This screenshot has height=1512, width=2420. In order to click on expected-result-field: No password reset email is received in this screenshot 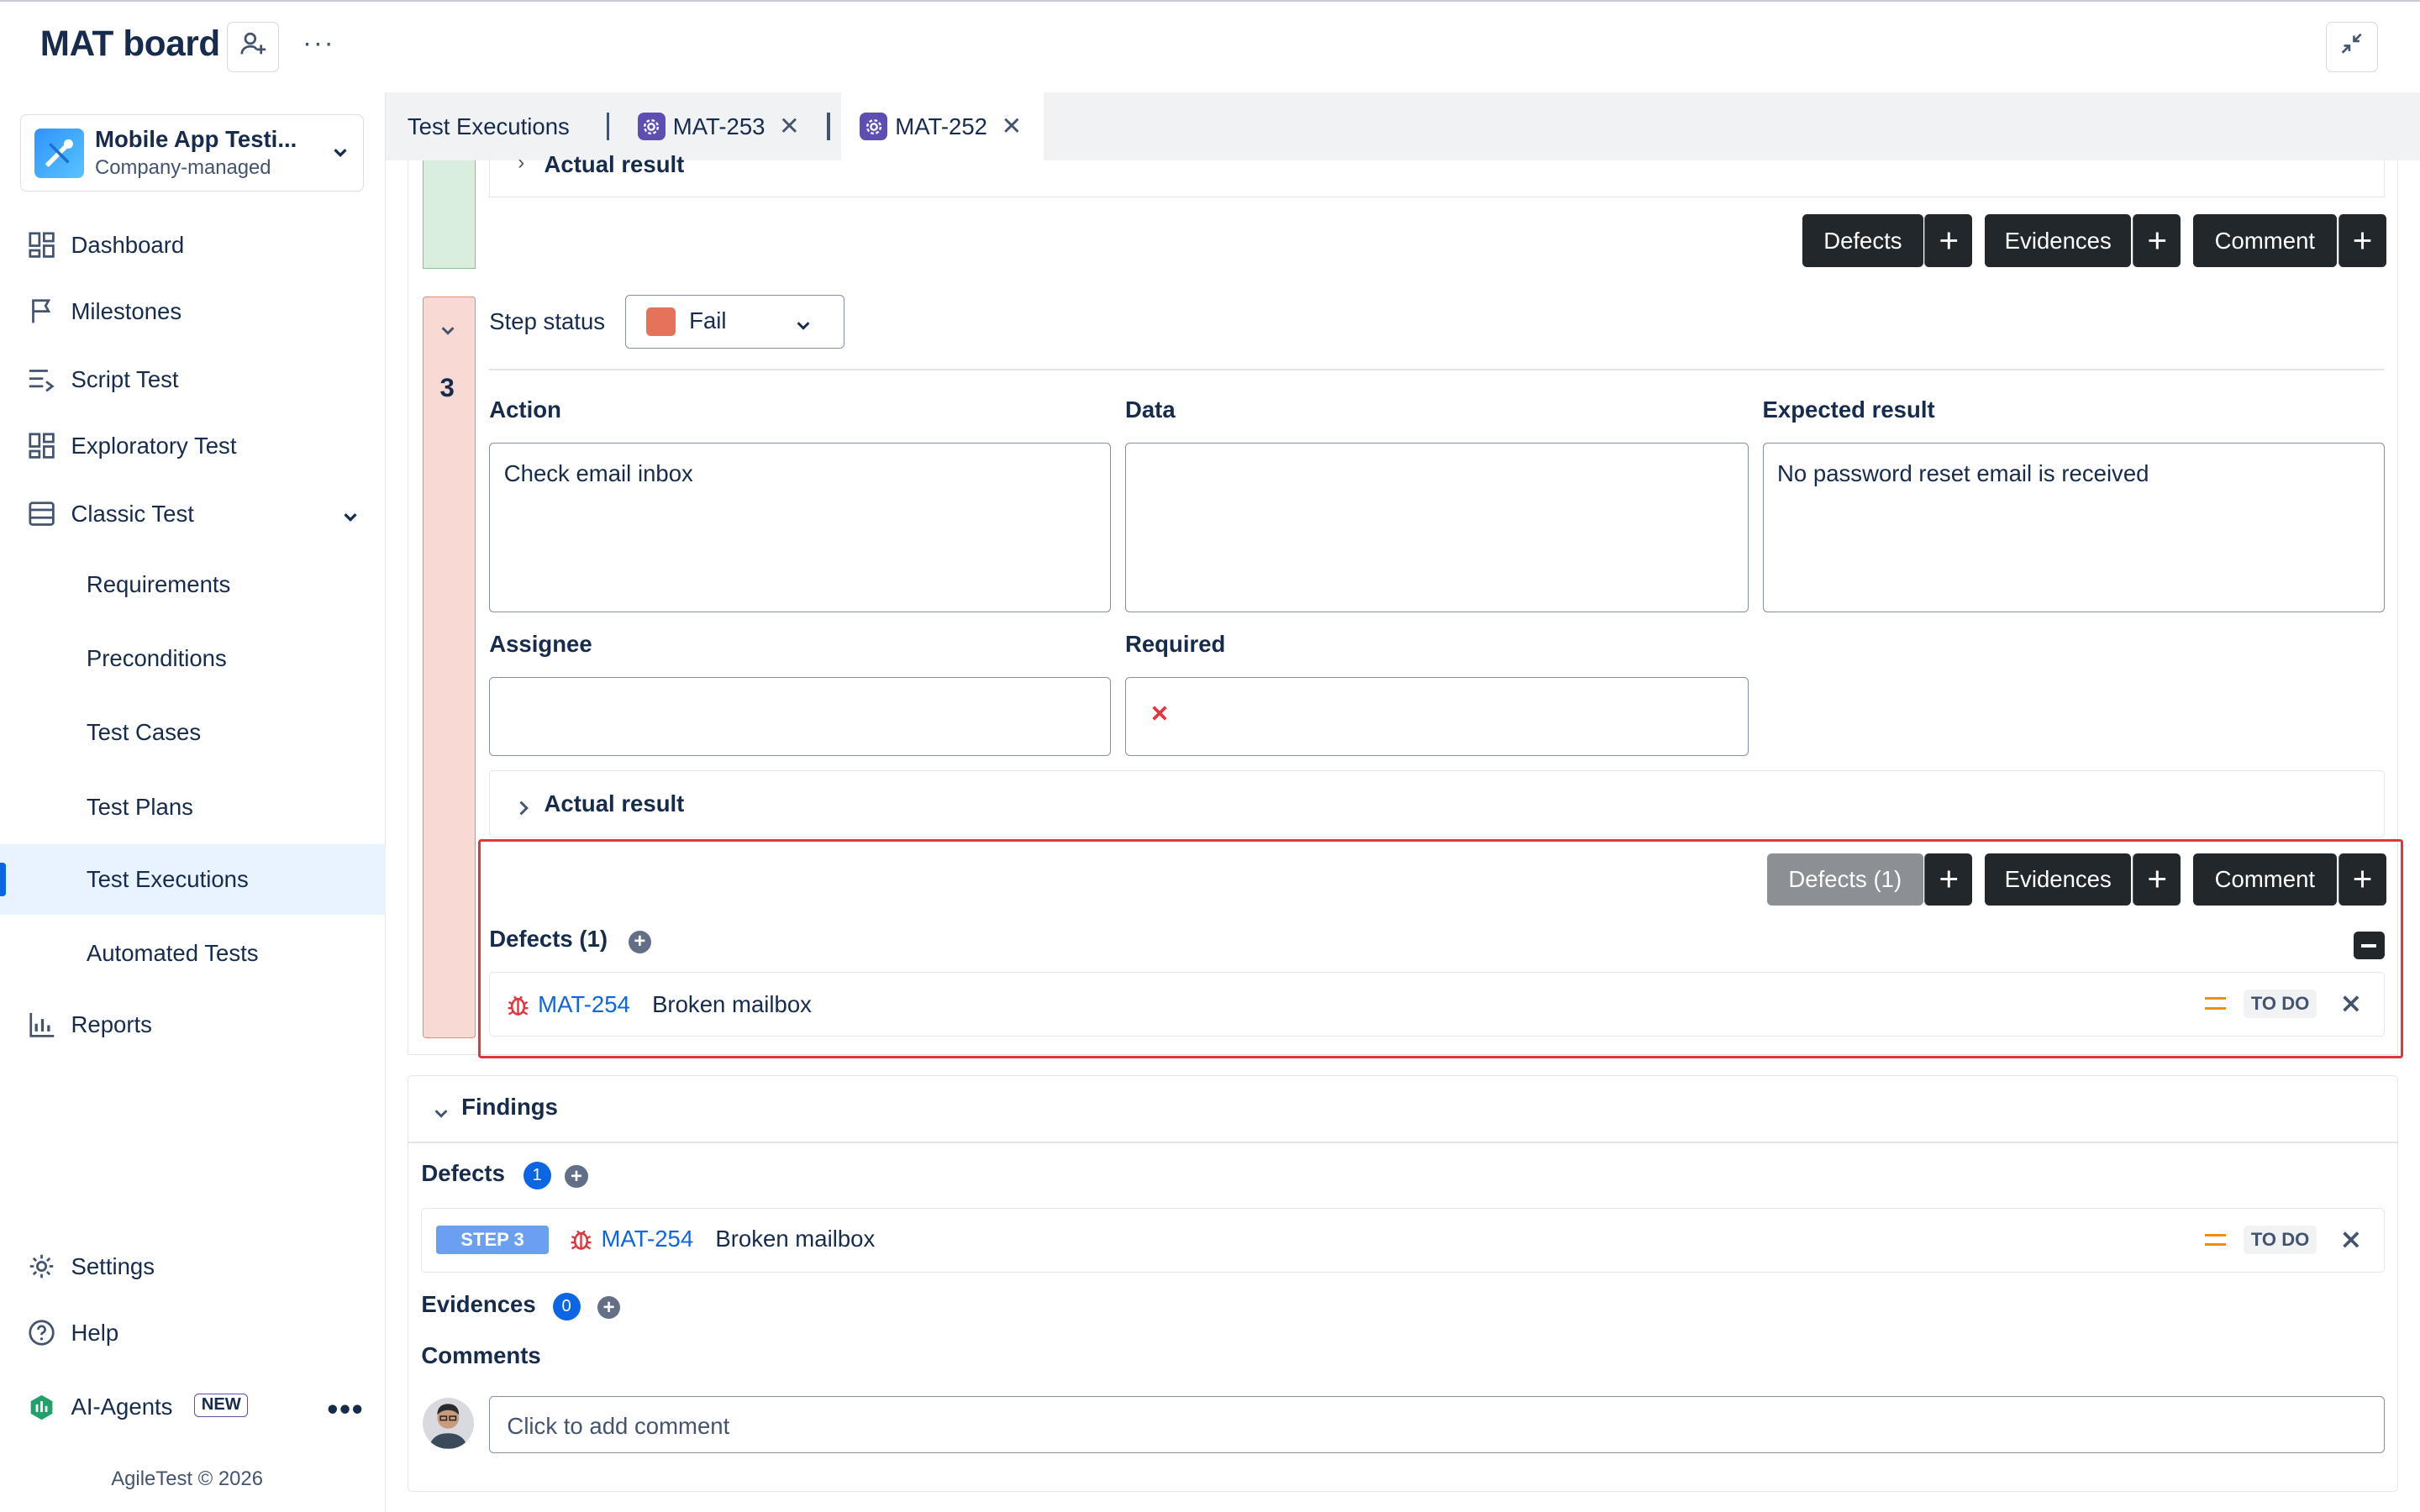, I will do `click(2073, 528)`.